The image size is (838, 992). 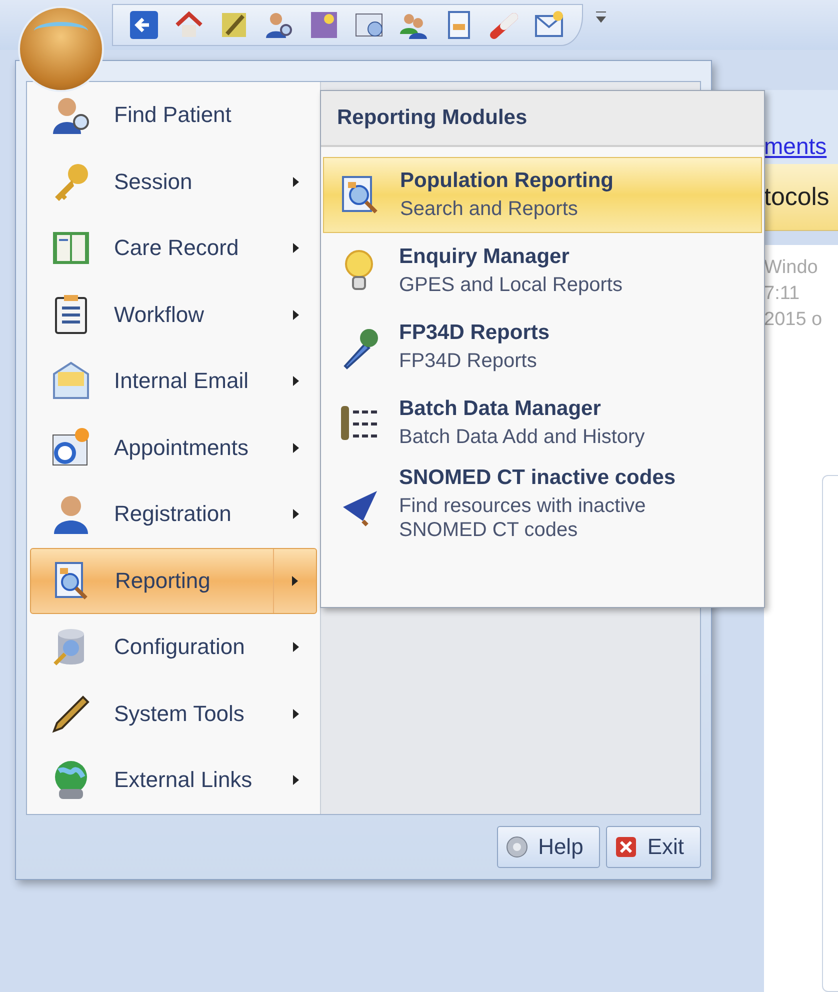 I want to click on menu-item: Internal Email, so click(x=173, y=381).